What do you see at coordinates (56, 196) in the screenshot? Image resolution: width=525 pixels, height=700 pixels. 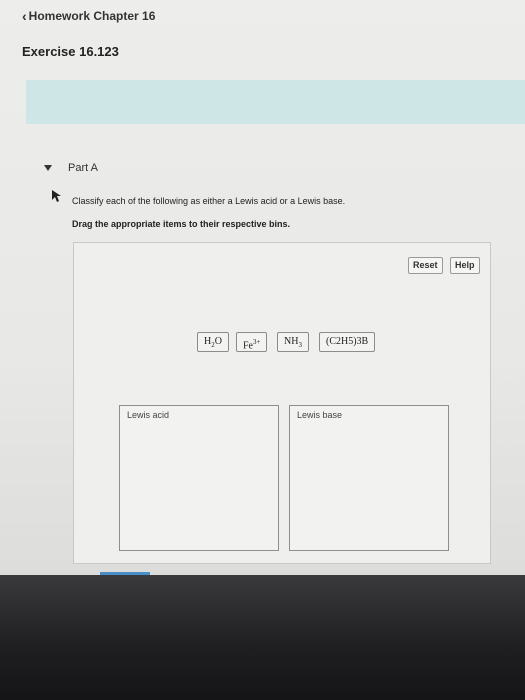 I see `mouse-pointer-icon` at bounding box center [56, 196].